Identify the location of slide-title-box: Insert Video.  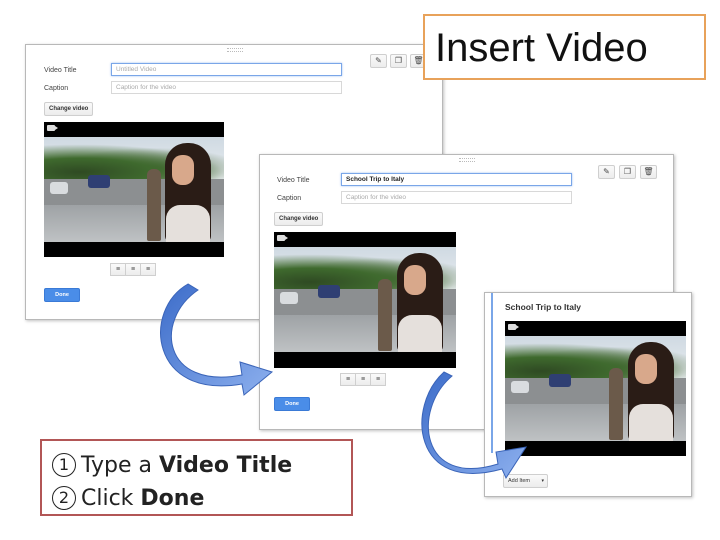
(564, 47).